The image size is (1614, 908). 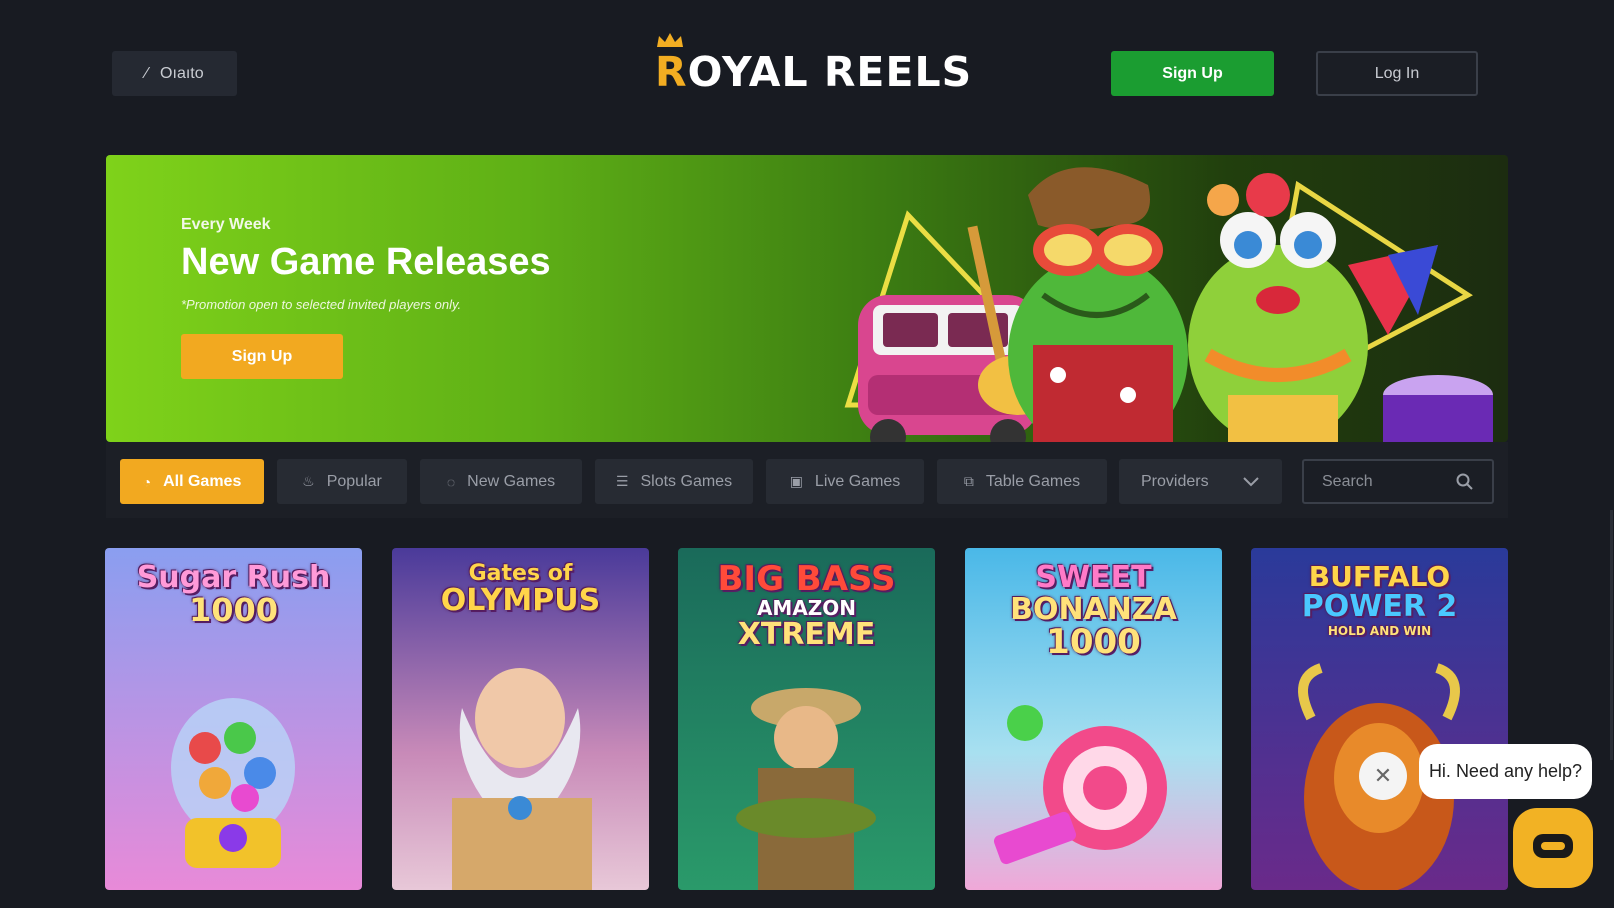 What do you see at coordinates (147, 73) in the screenshot?
I see `wand-icon: ⁄` at bounding box center [147, 73].